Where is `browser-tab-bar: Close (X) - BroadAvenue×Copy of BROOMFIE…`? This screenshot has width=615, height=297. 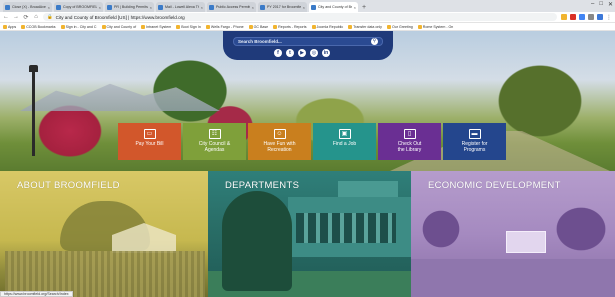
browser-tab-bar: Close (X) - BroadAvenue×Copy of BROOMFIE… is located at coordinates (307, 6).